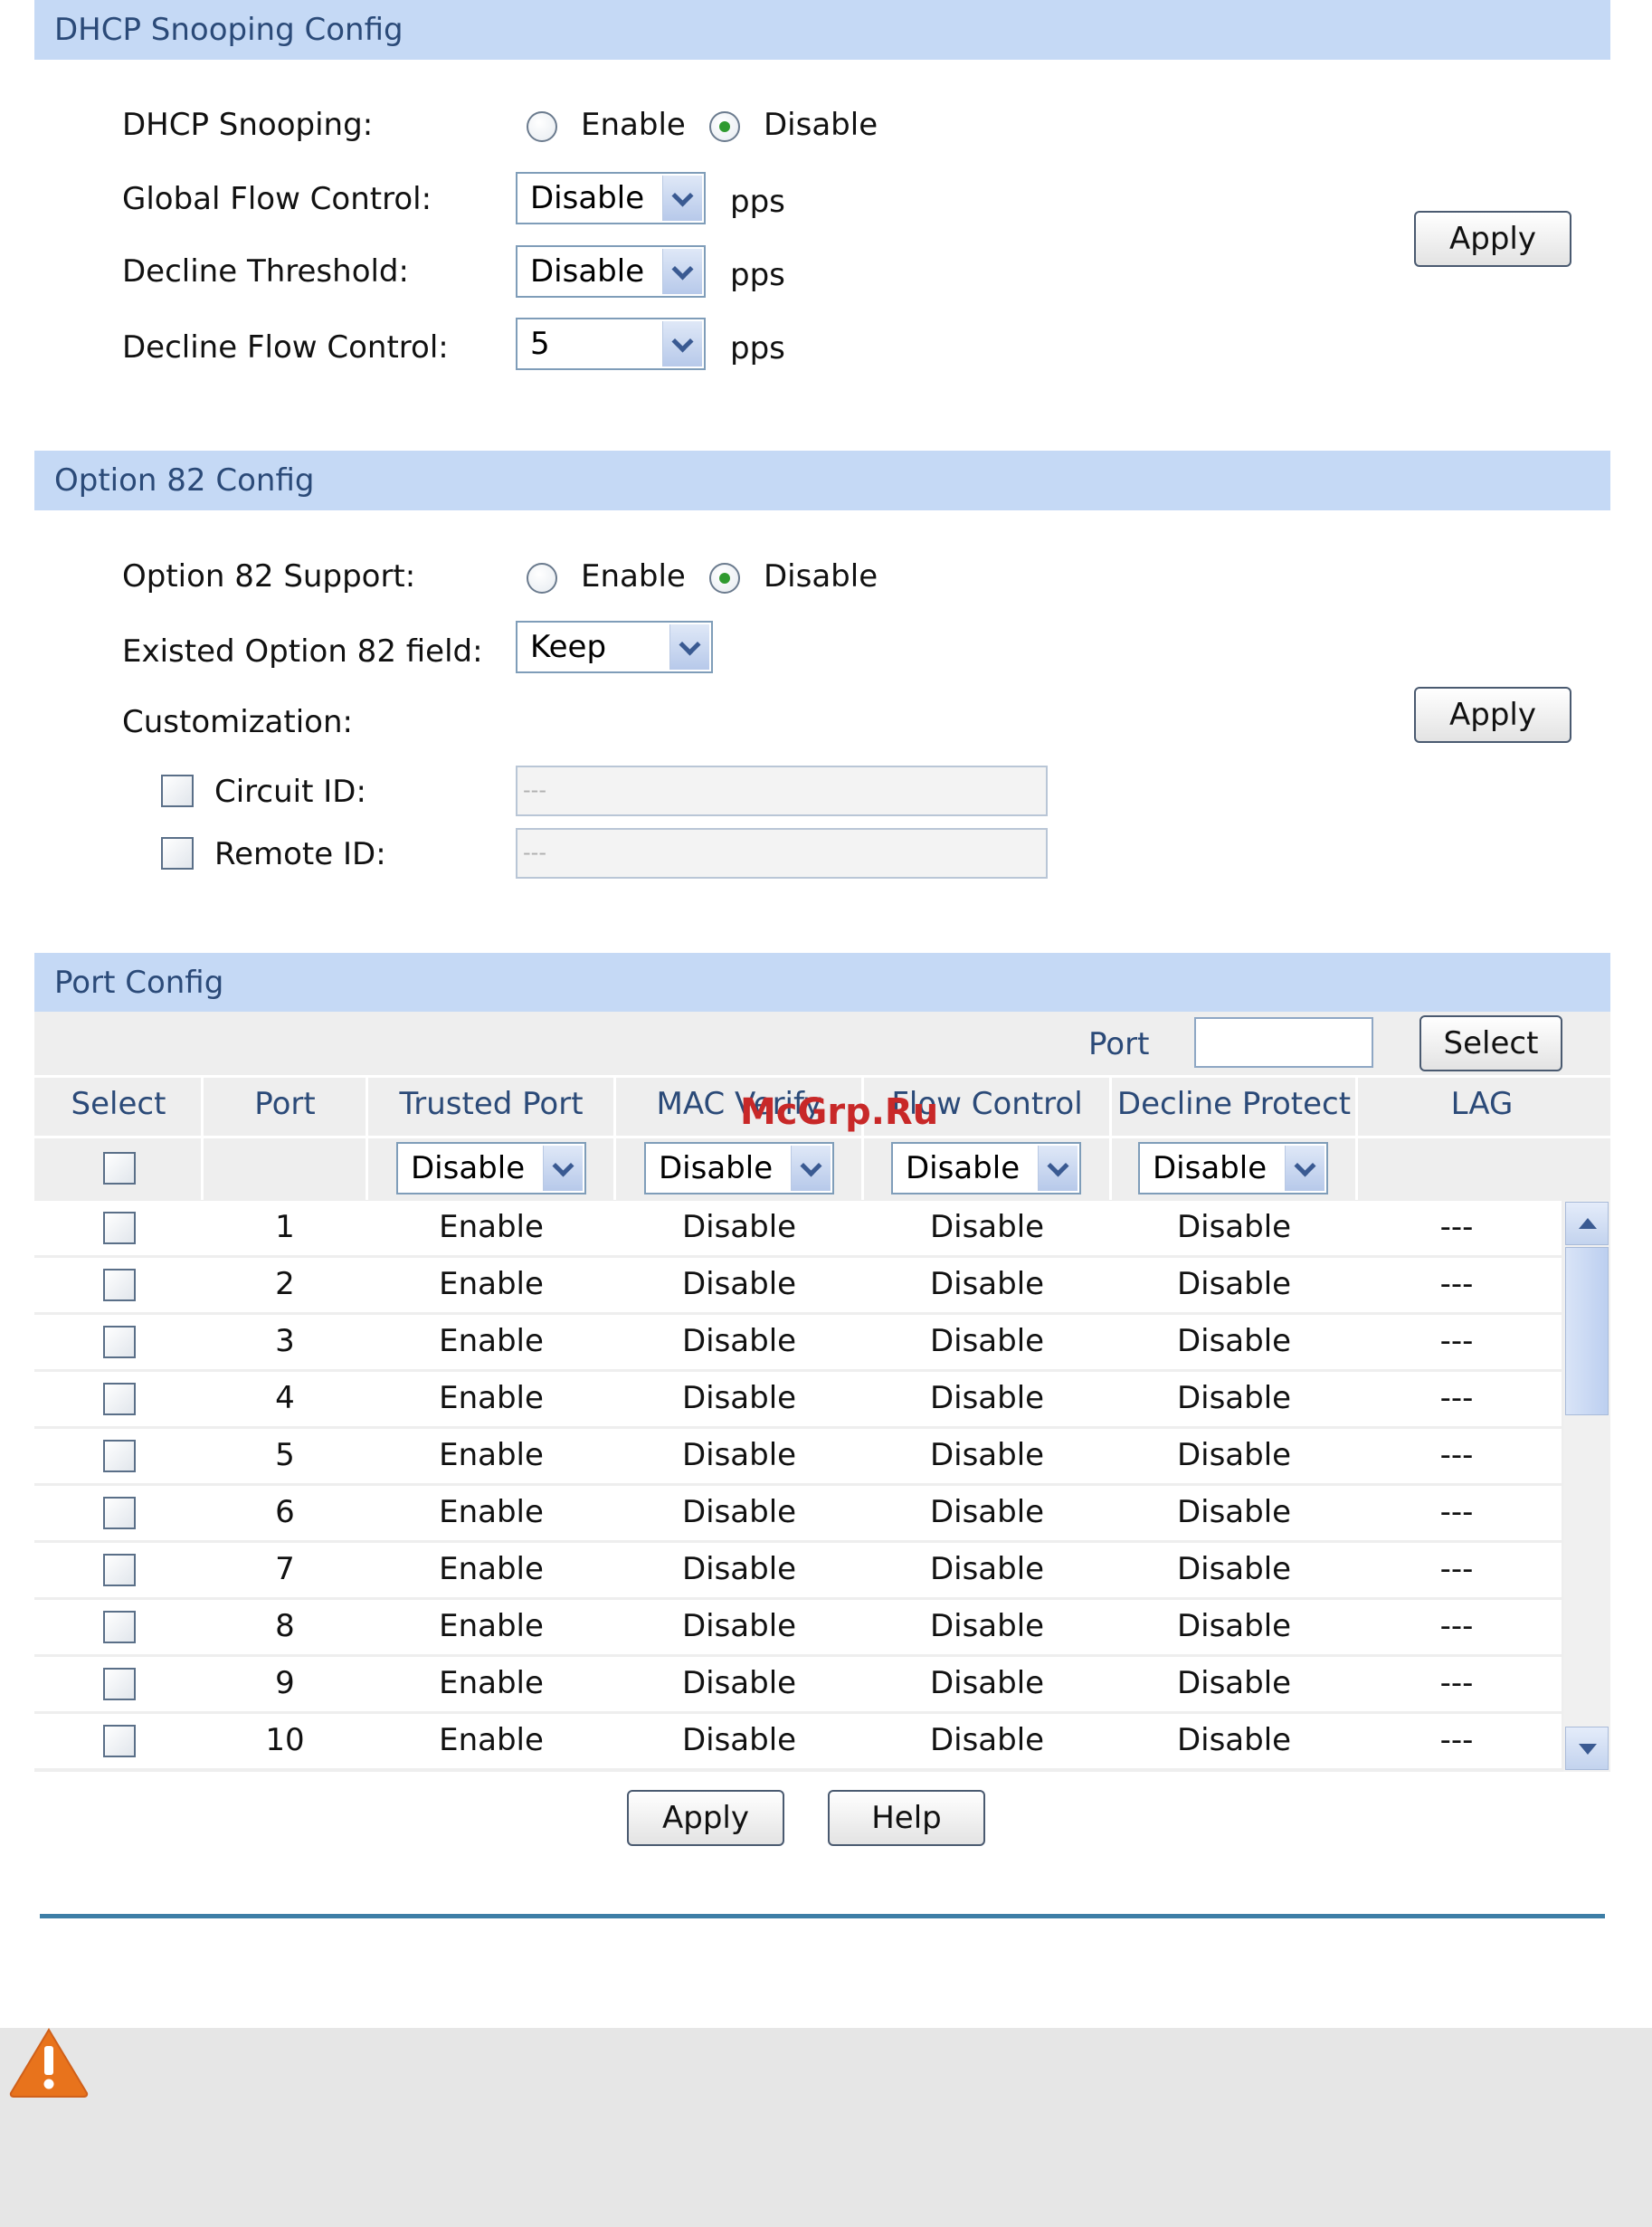 The height and width of the screenshot is (2227, 1652). Describe the element at coordinates (1587, 1223) in the screenshot. I see `scroll-up-button` at that location.